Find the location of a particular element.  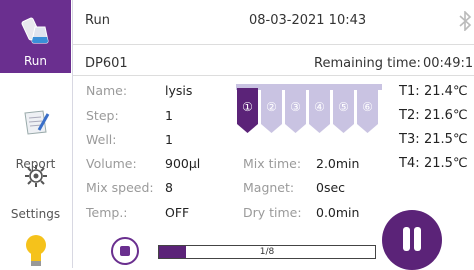

run-progress-bar: 1/8 is located at coordinates (267, 252).